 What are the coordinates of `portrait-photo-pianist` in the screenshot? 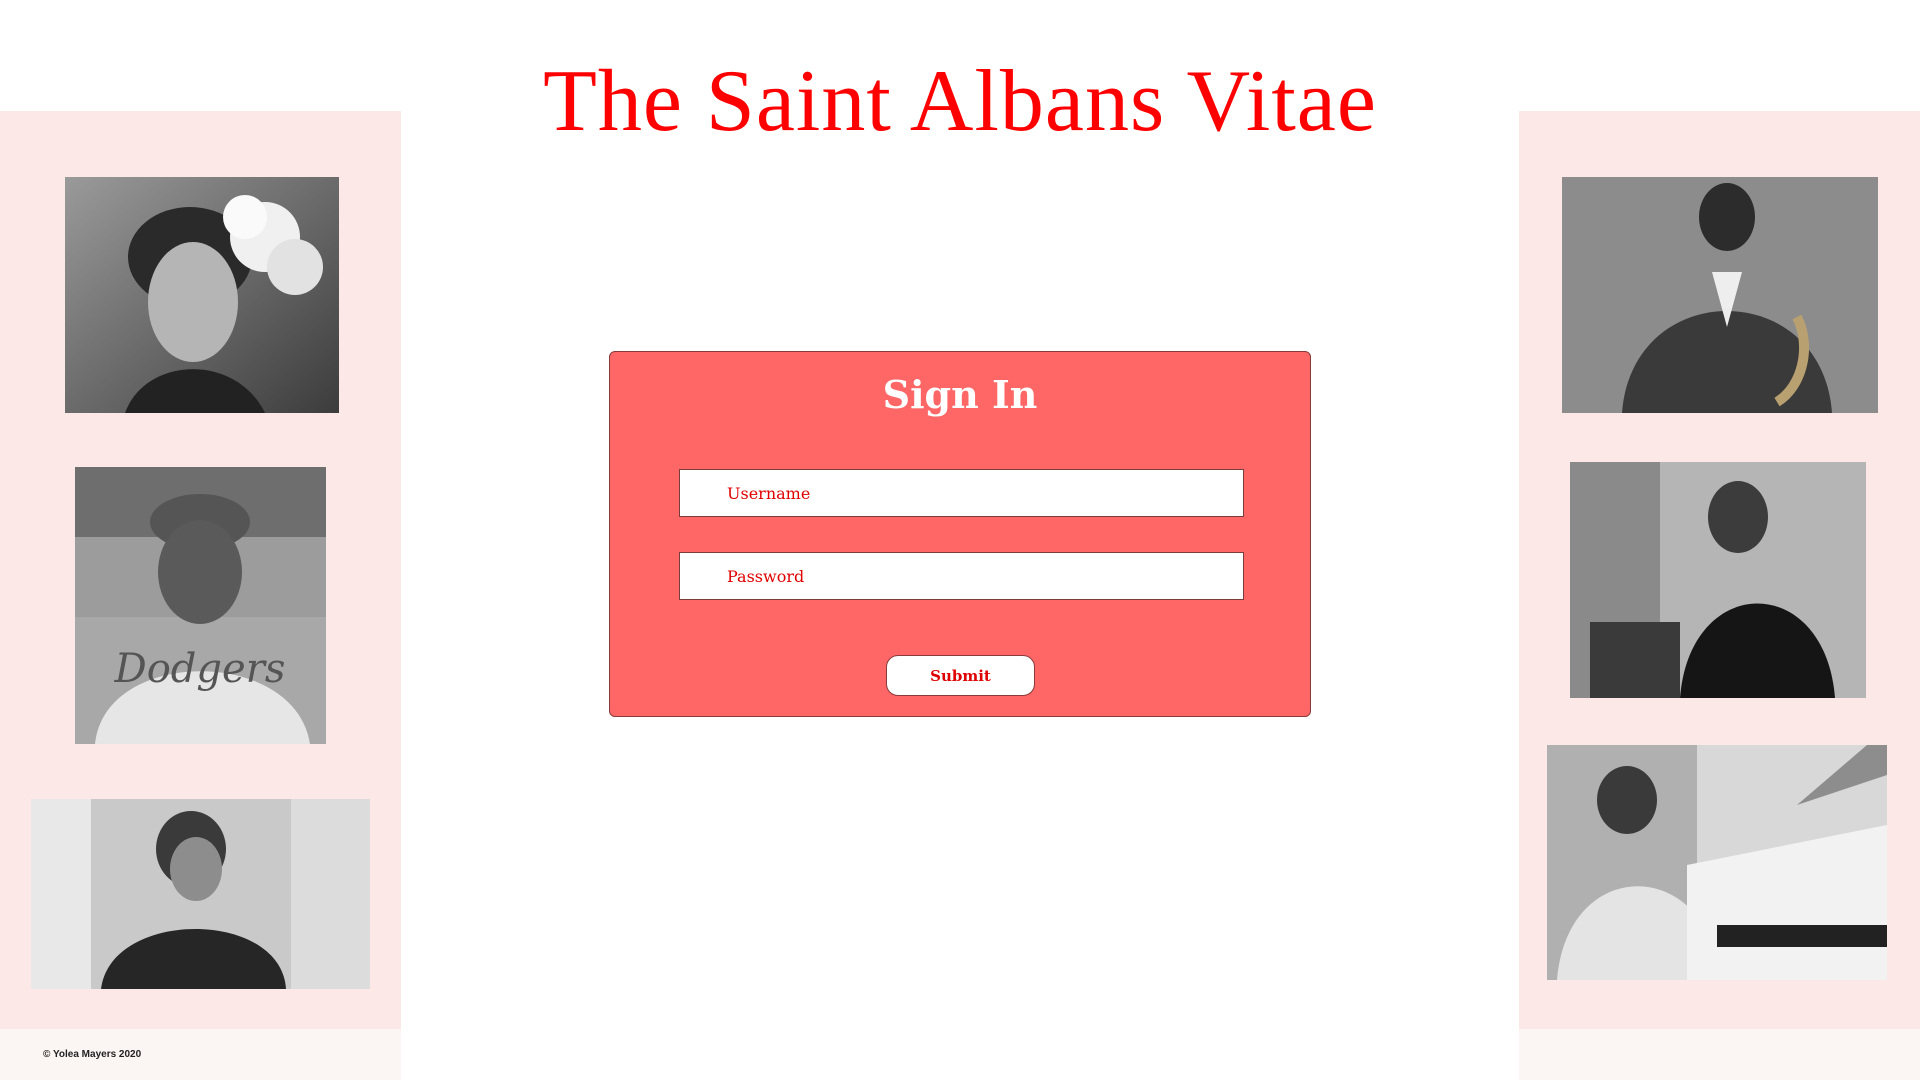 It's located at (1717, 862).